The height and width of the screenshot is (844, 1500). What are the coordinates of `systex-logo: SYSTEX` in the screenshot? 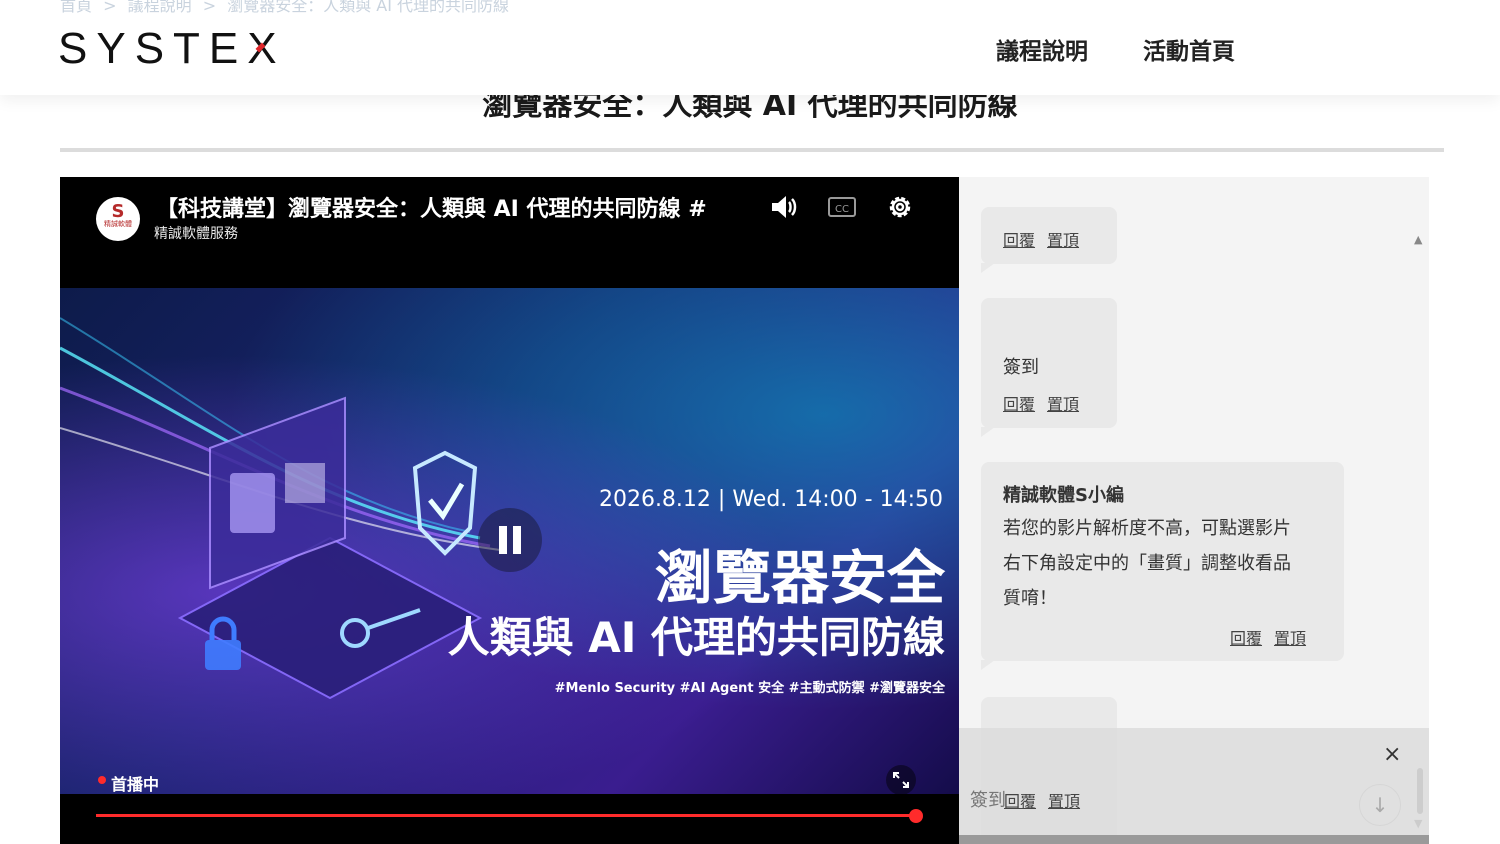 It's located at (172, 49).